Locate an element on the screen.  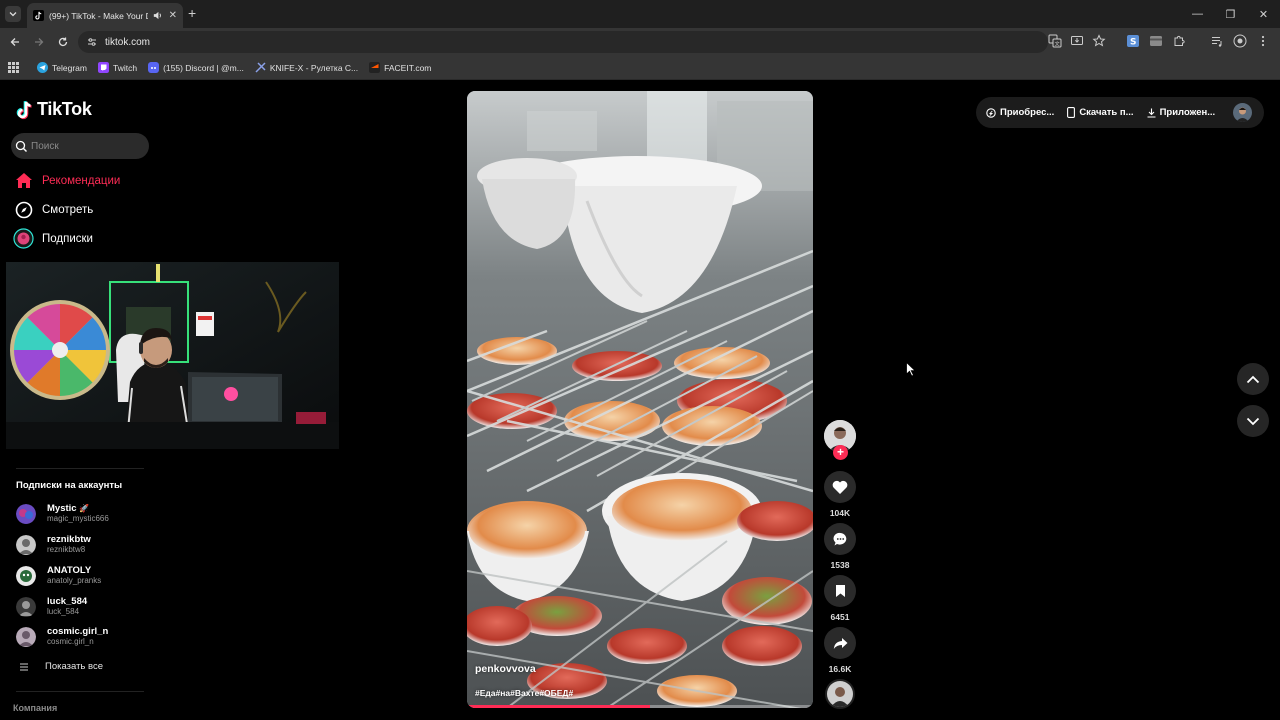
bookmark-twitch: Twitch is located at coordinates (117, 67).